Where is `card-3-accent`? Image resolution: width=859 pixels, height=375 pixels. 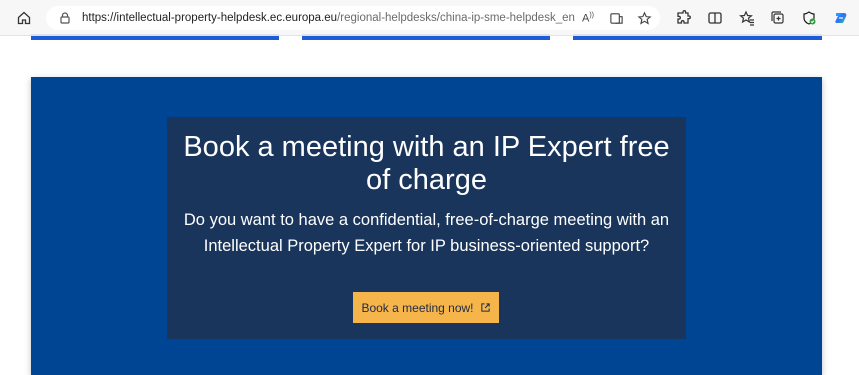
card-3-accent is located at coordinates (697, 38).